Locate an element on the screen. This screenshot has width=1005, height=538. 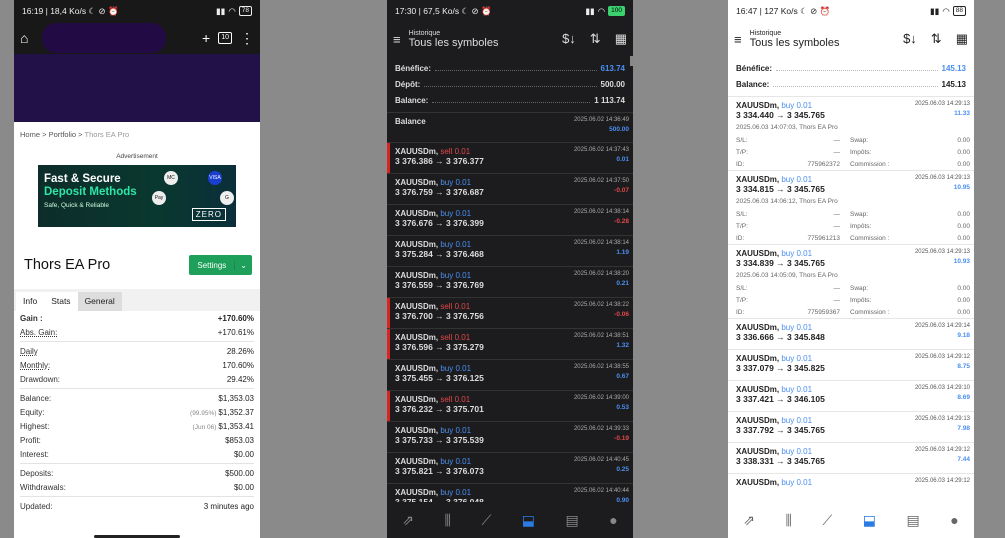
trade-profit: 0.21 is located at coordinates (622, 283).